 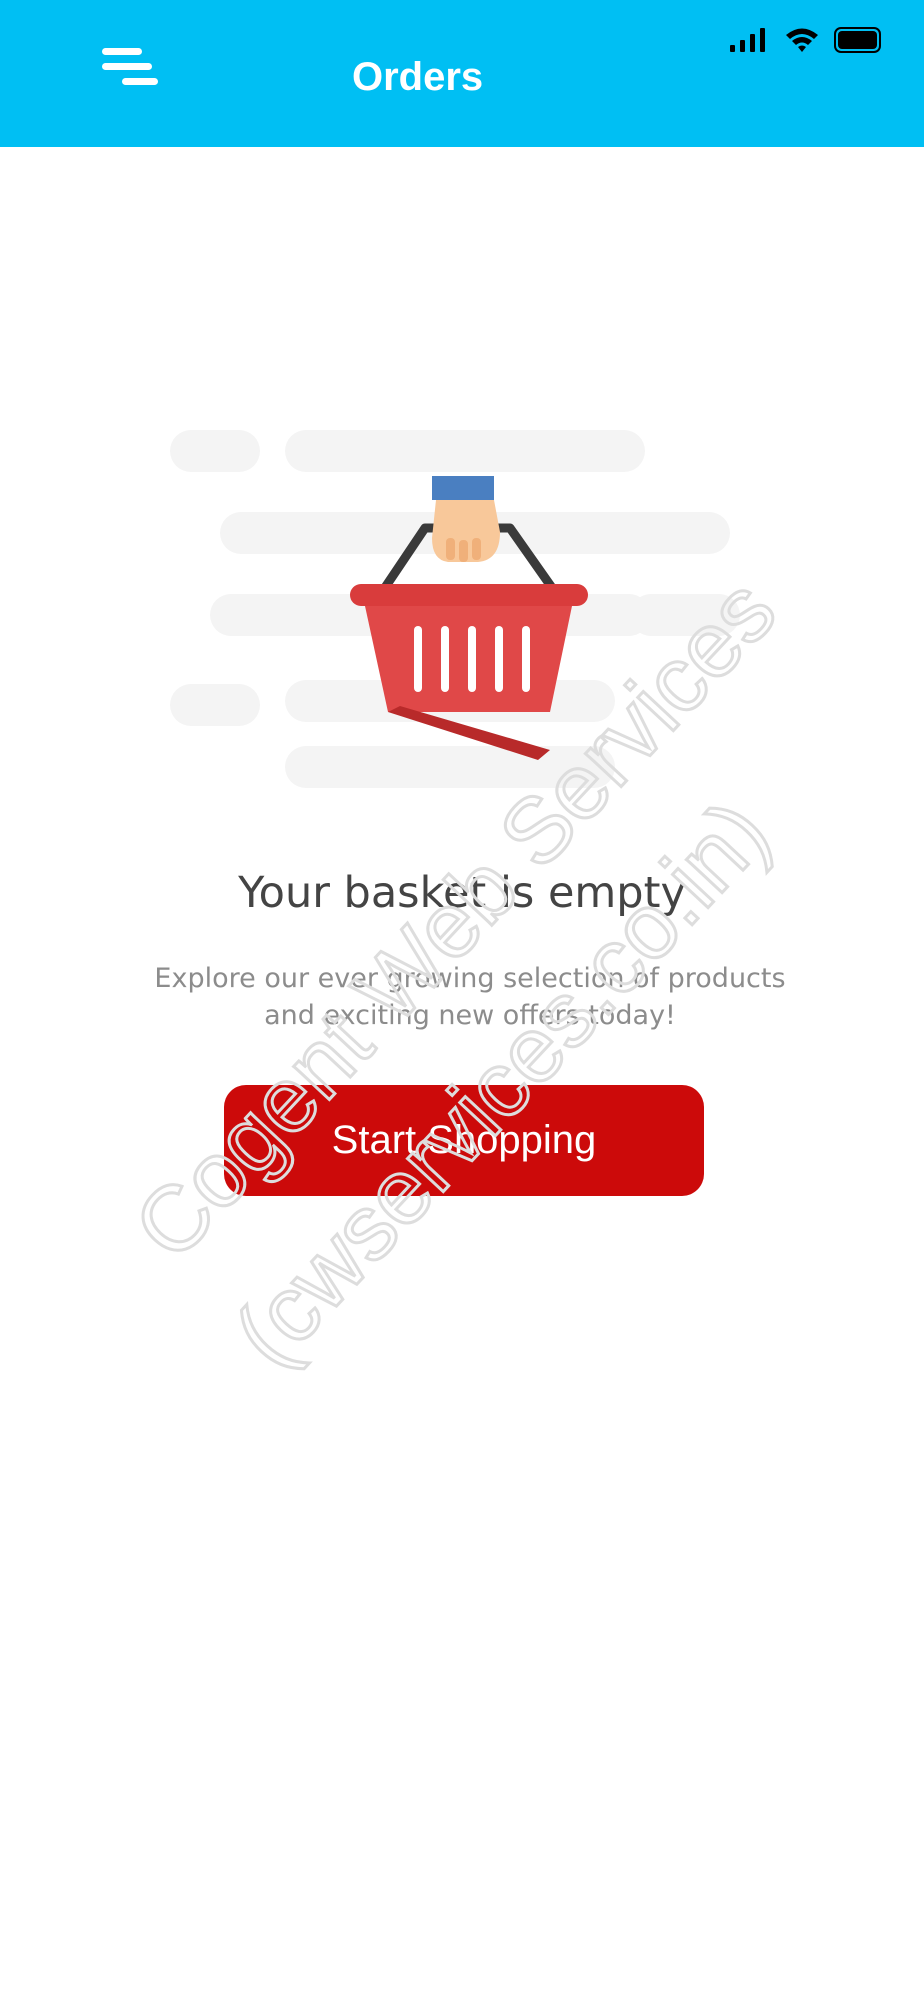 I want to click on description-line-2: and exciting new offers today!, so click(x=470, y=1015).